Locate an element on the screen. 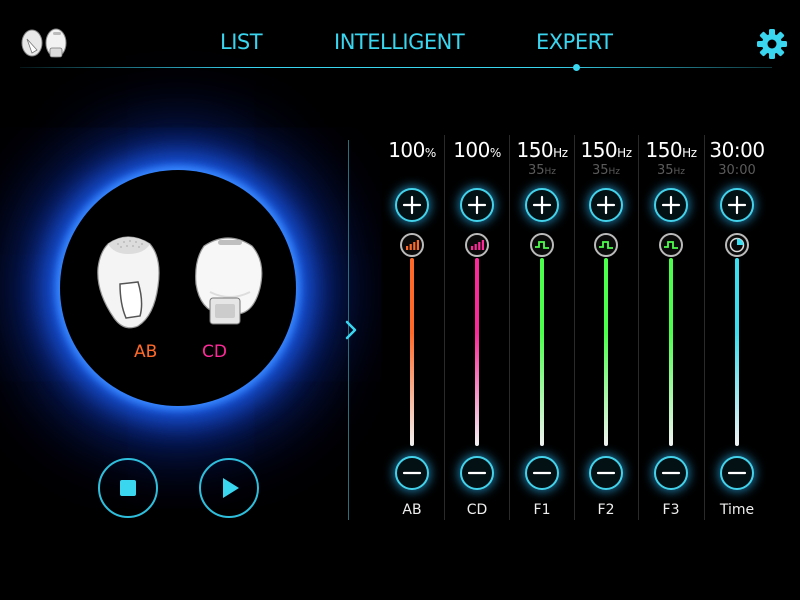 The width and height of the screenshot is (800, 600). channel-value-f2: 150Hz is located at coordinates (606, 150).